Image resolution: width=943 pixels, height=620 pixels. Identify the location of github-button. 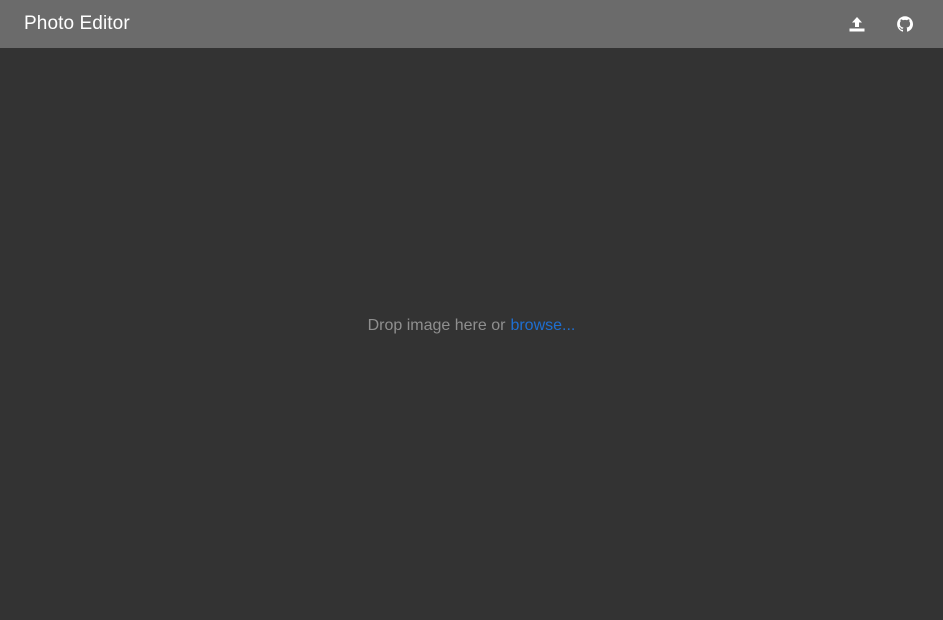
(905, 24).